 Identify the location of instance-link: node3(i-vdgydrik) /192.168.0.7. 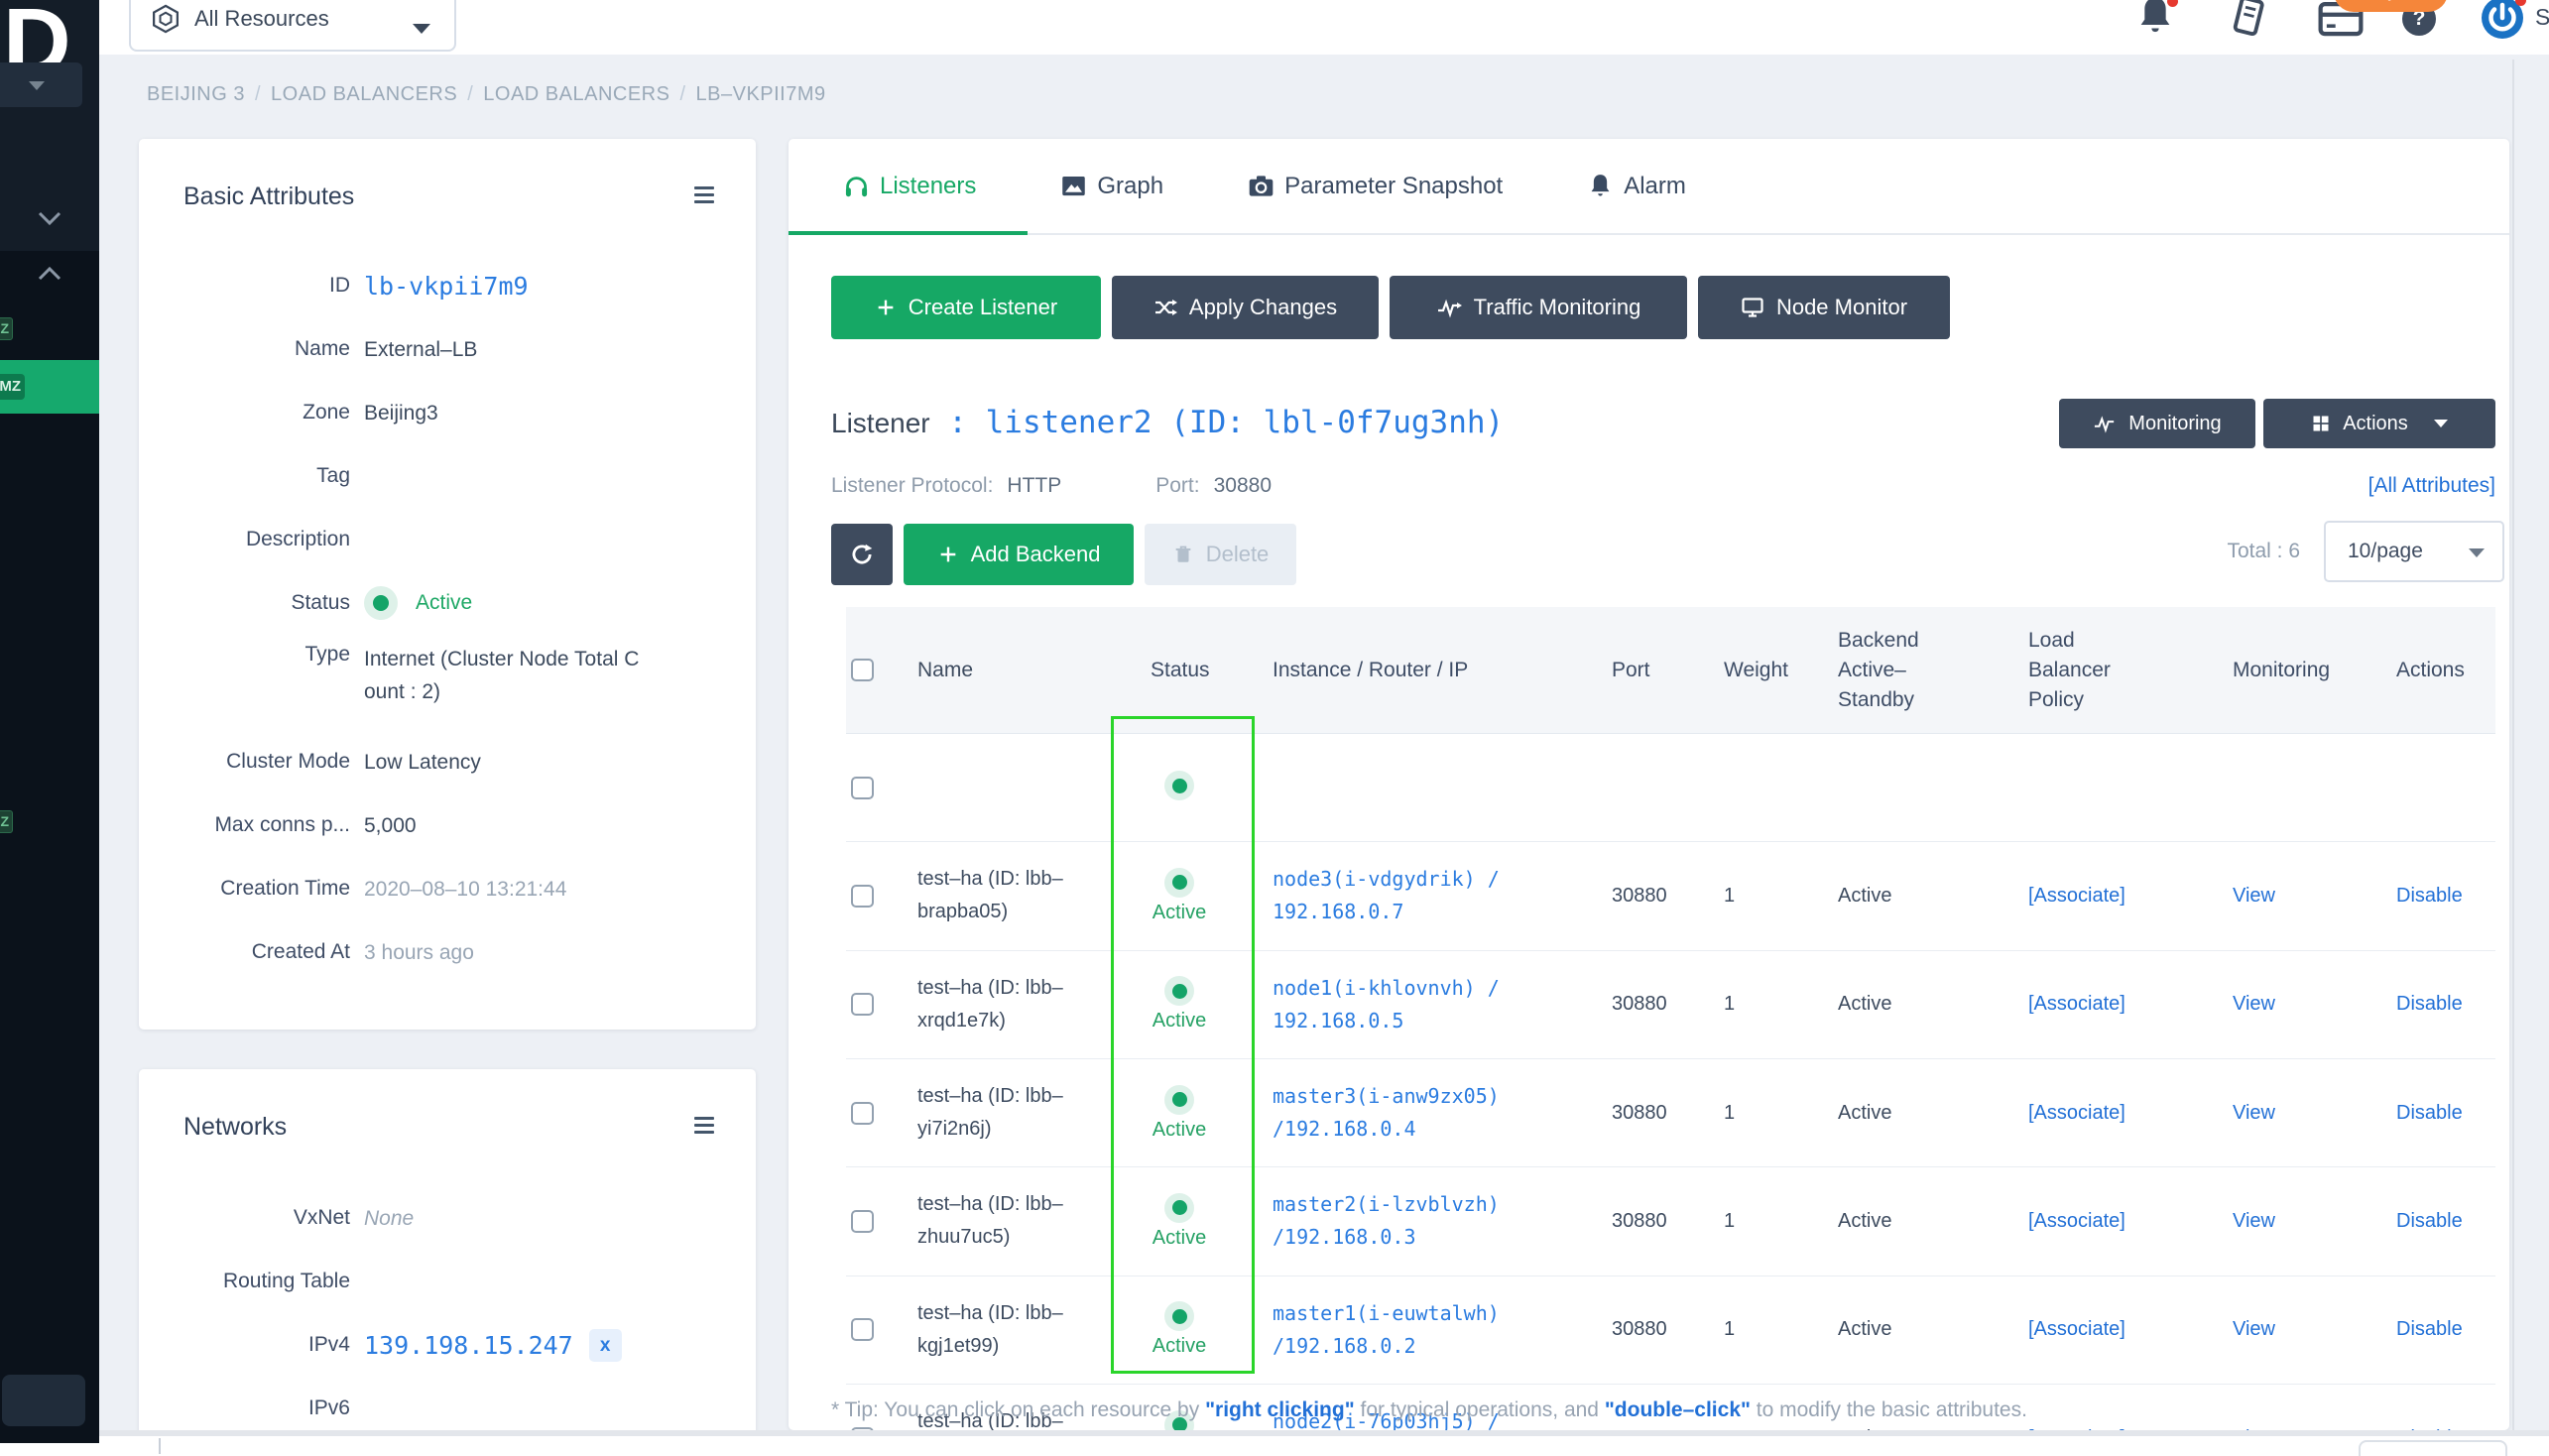
(1412, 895).